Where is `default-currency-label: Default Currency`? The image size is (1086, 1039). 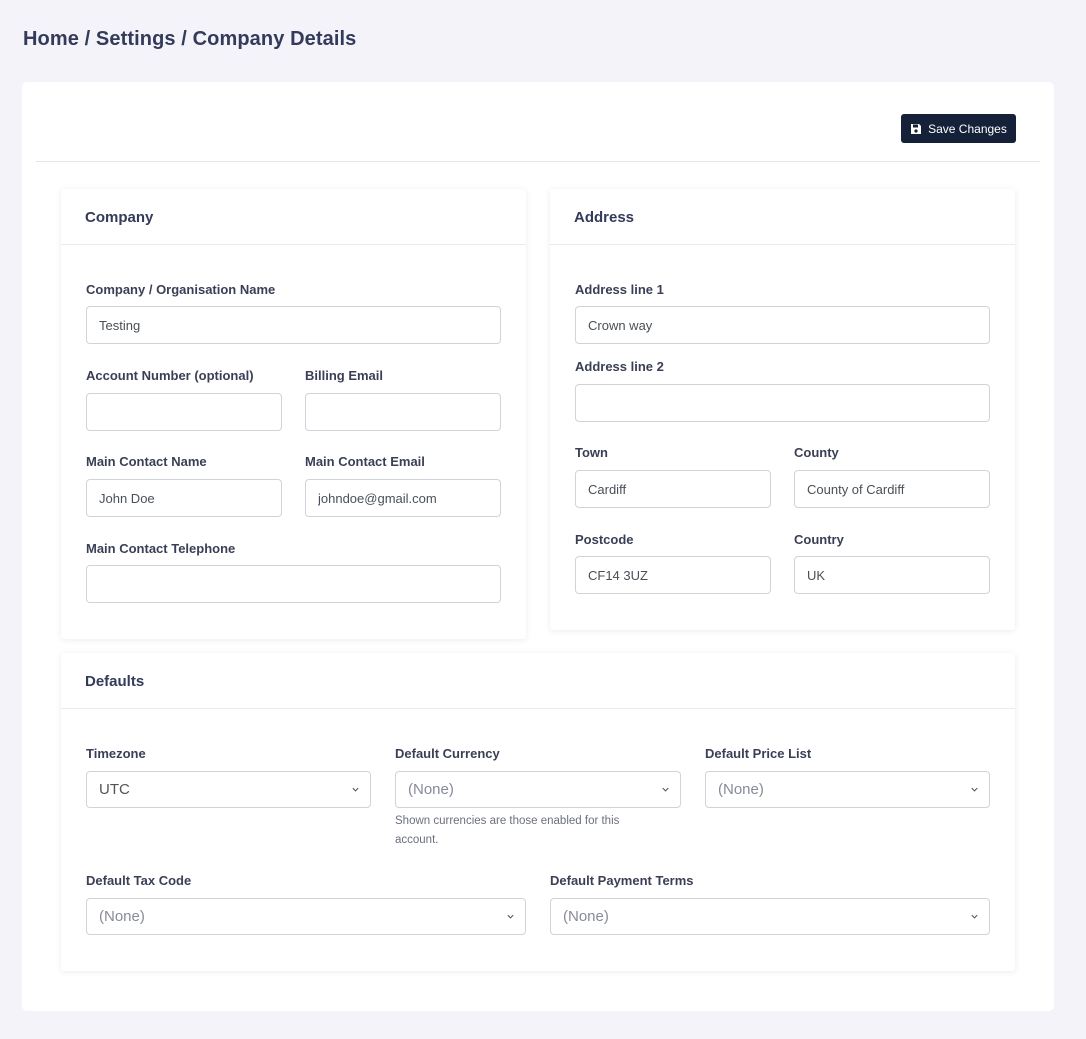 default-currency-label: Default Currency is located at coordinates (447, 753).